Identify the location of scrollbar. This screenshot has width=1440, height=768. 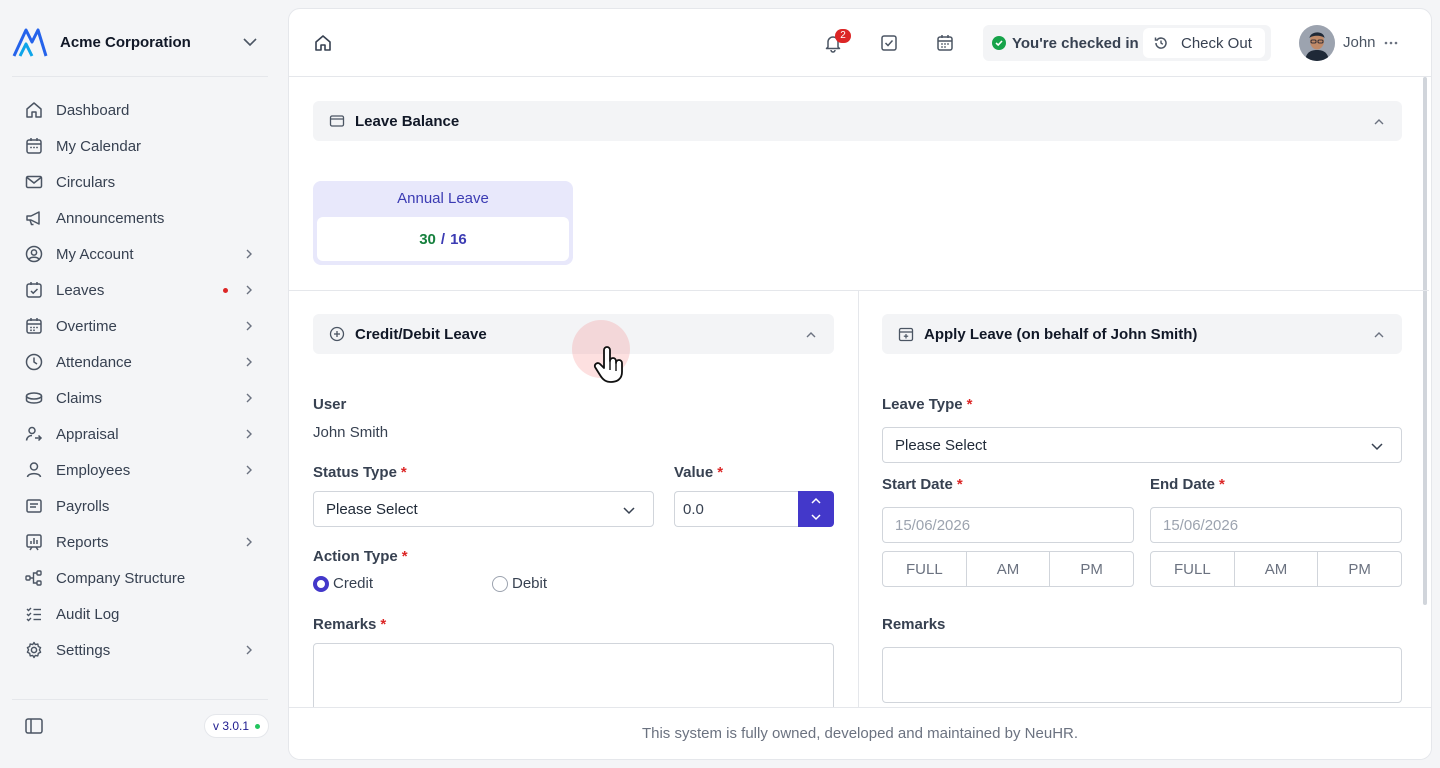
(1425, 341).